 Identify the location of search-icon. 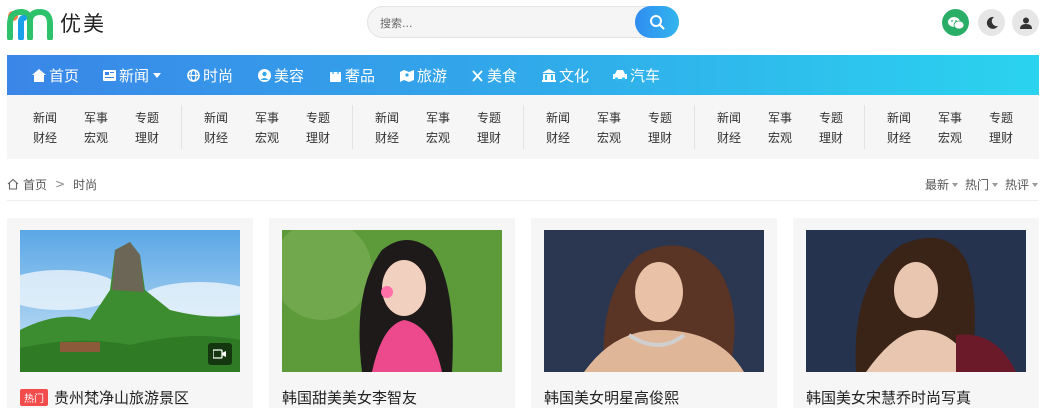
(657, 22).